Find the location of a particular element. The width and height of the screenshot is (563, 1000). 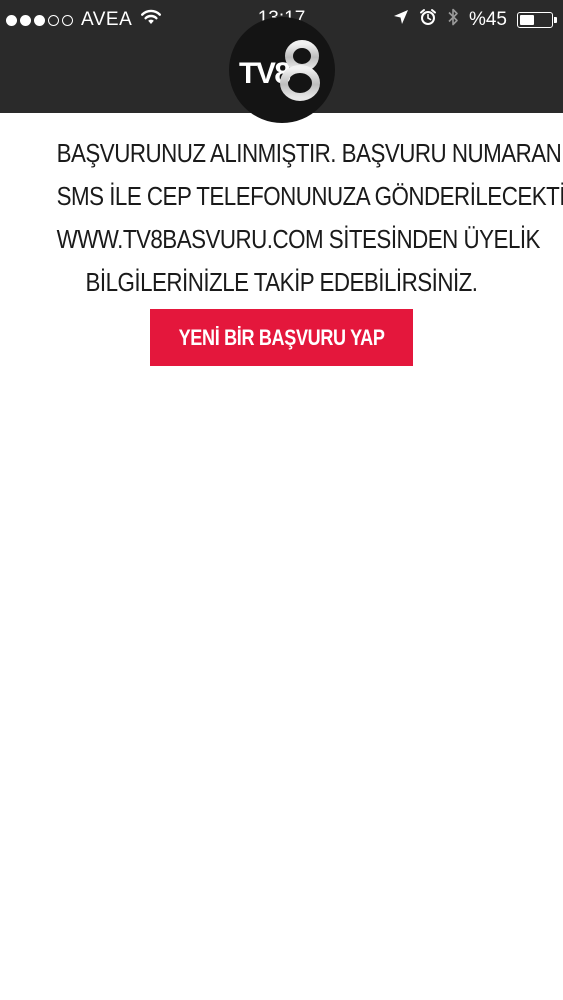

status-right: %45 is located at coordinates (475, 20).